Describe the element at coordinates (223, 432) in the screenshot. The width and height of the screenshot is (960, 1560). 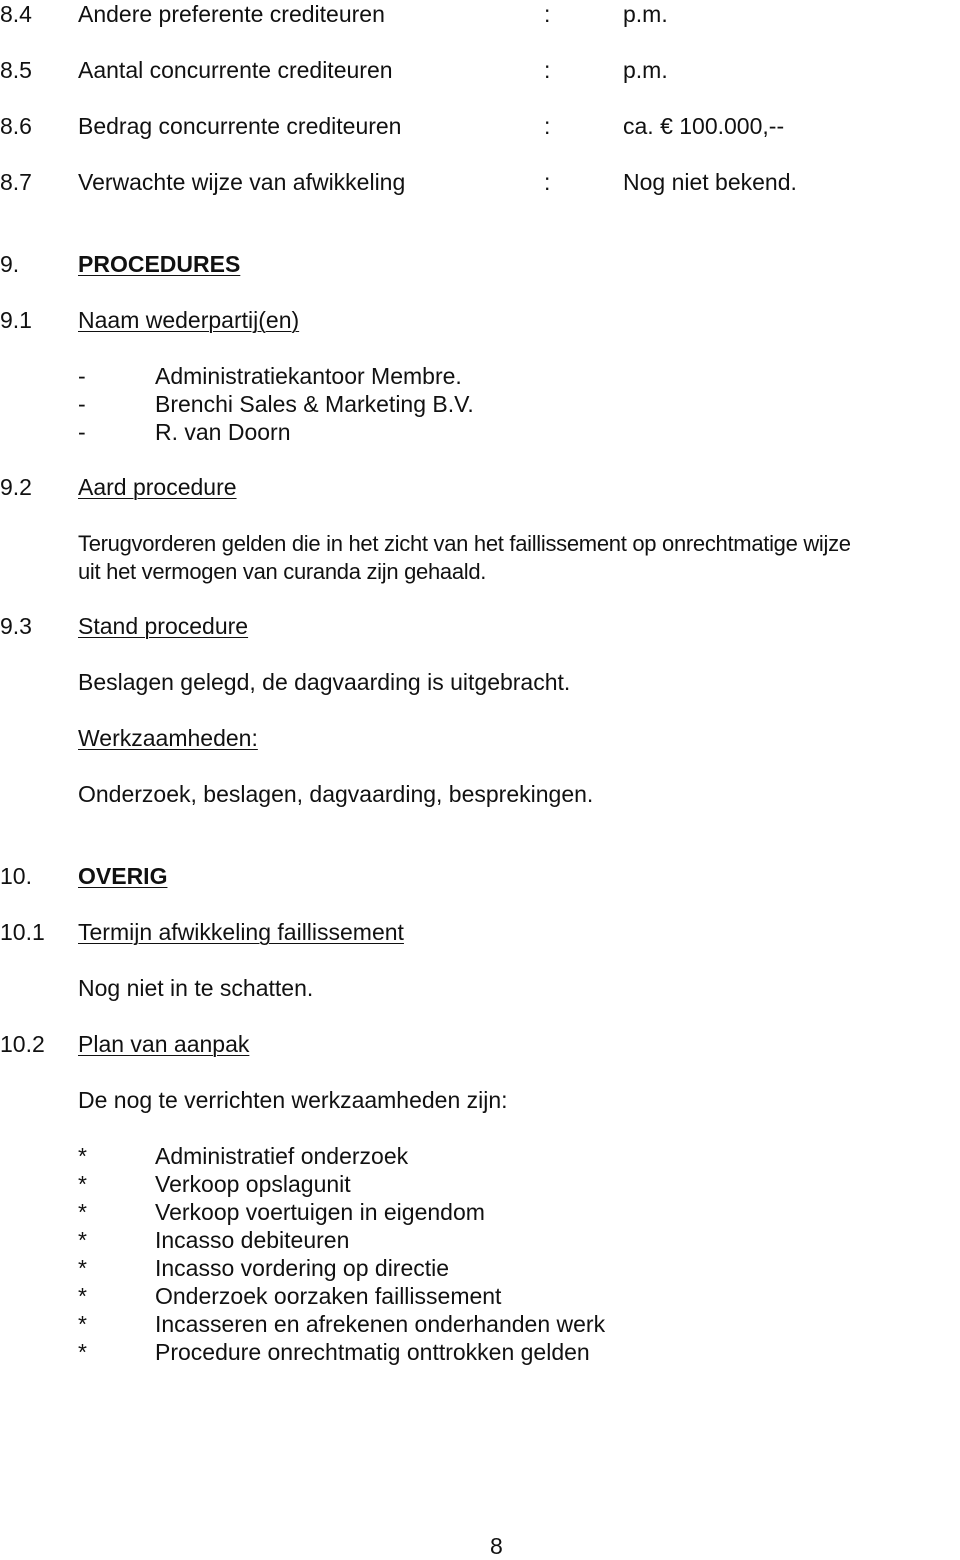
I see `party-item: R. van Doorn` at that location.